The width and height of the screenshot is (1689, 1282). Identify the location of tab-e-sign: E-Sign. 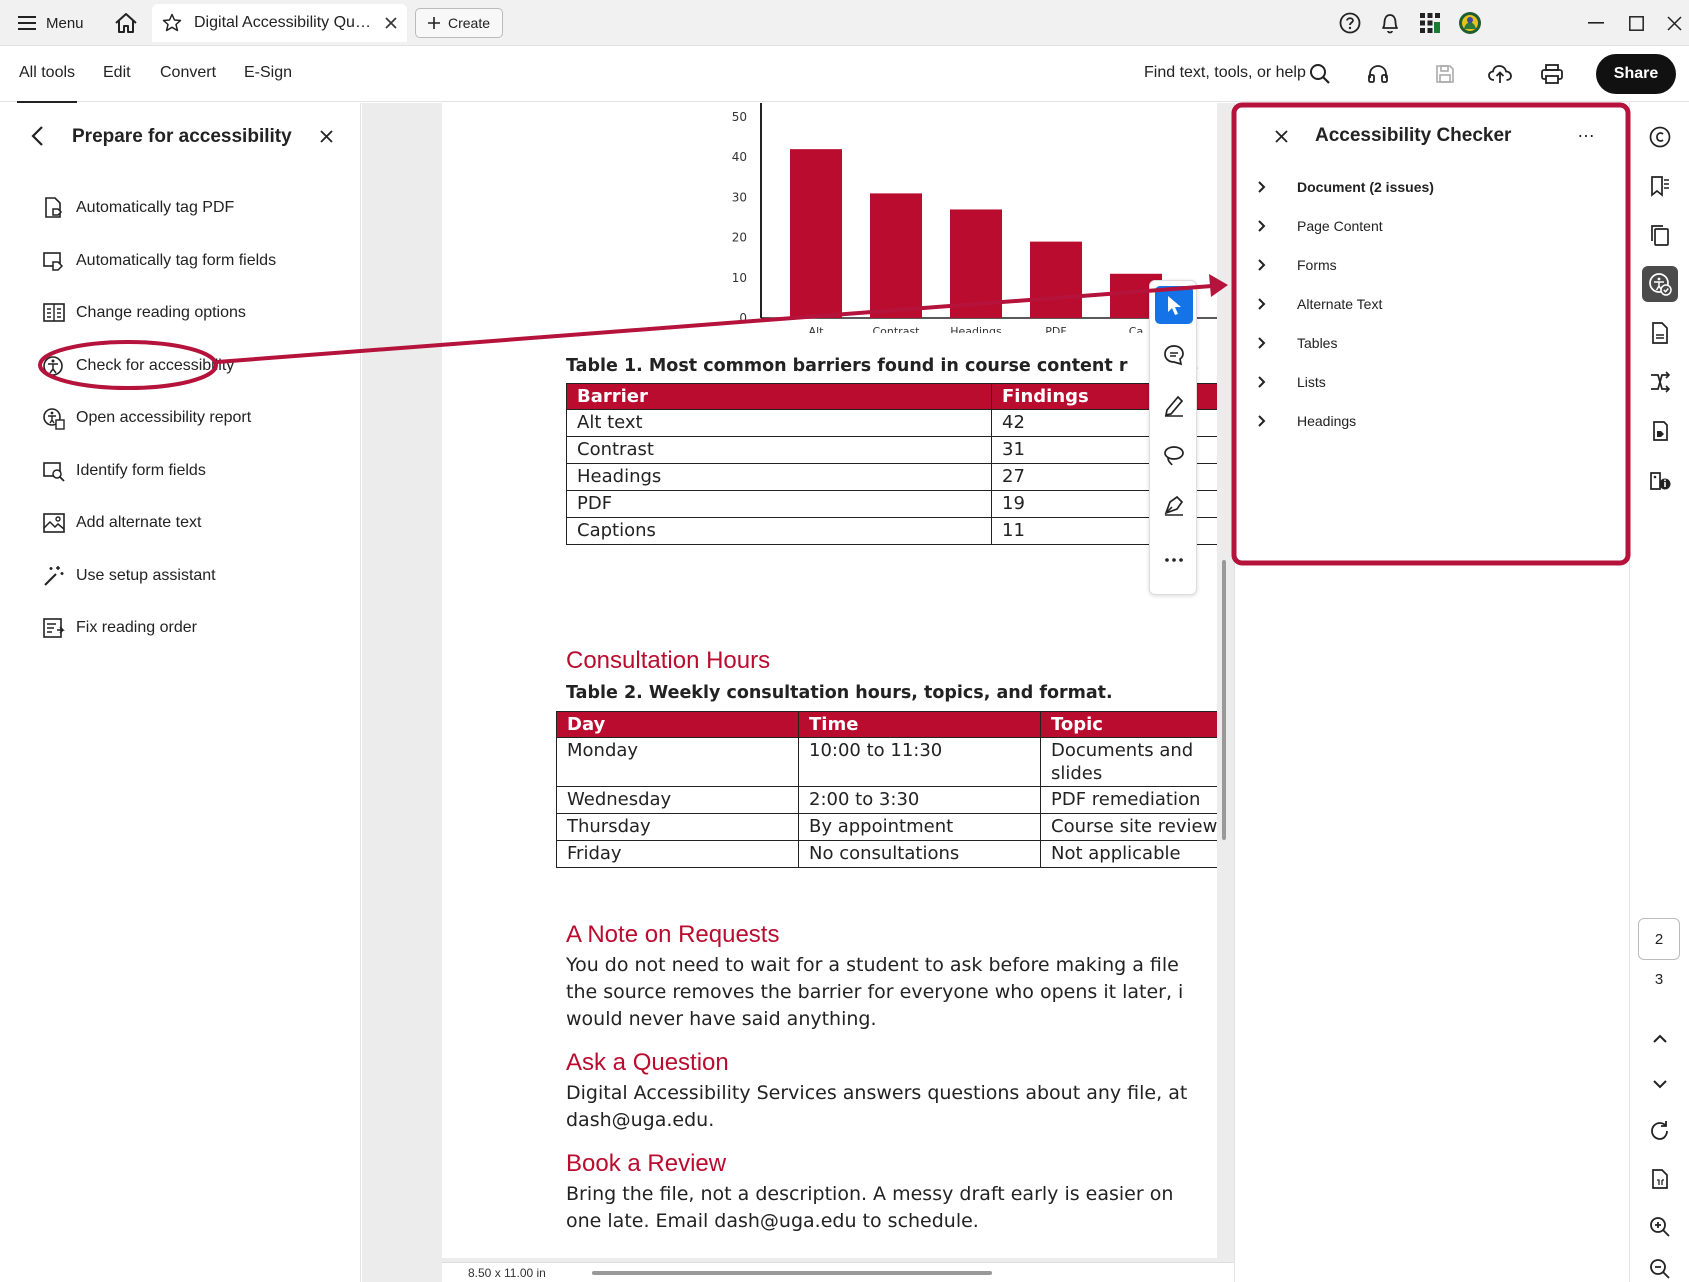
(268, 73).